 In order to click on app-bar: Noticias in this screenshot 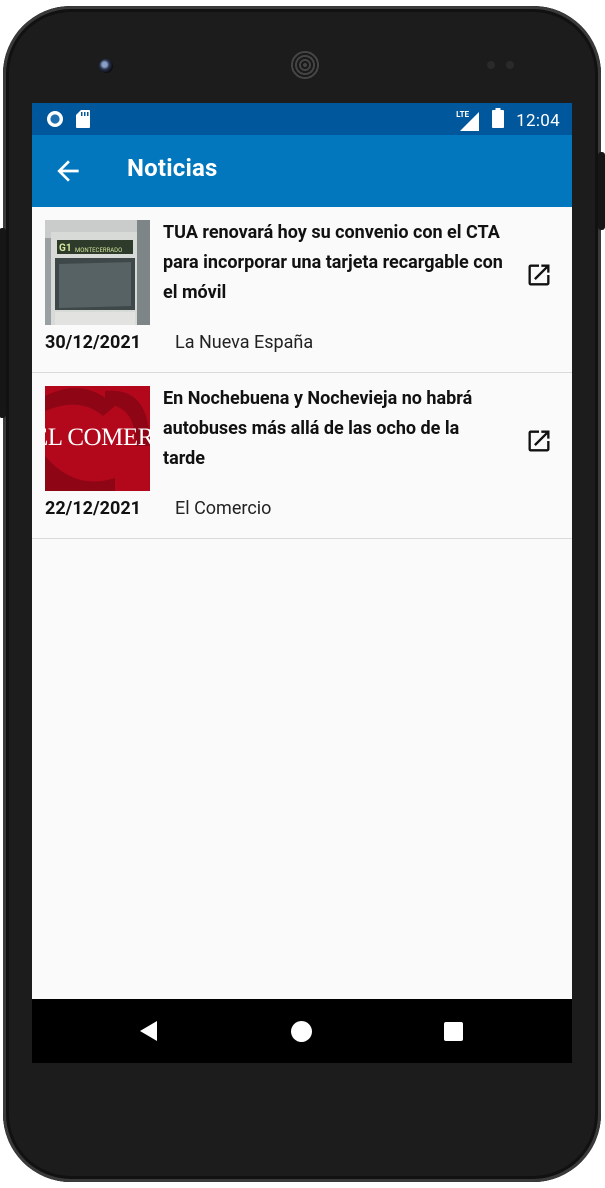, I will do `click(302, 171)`.